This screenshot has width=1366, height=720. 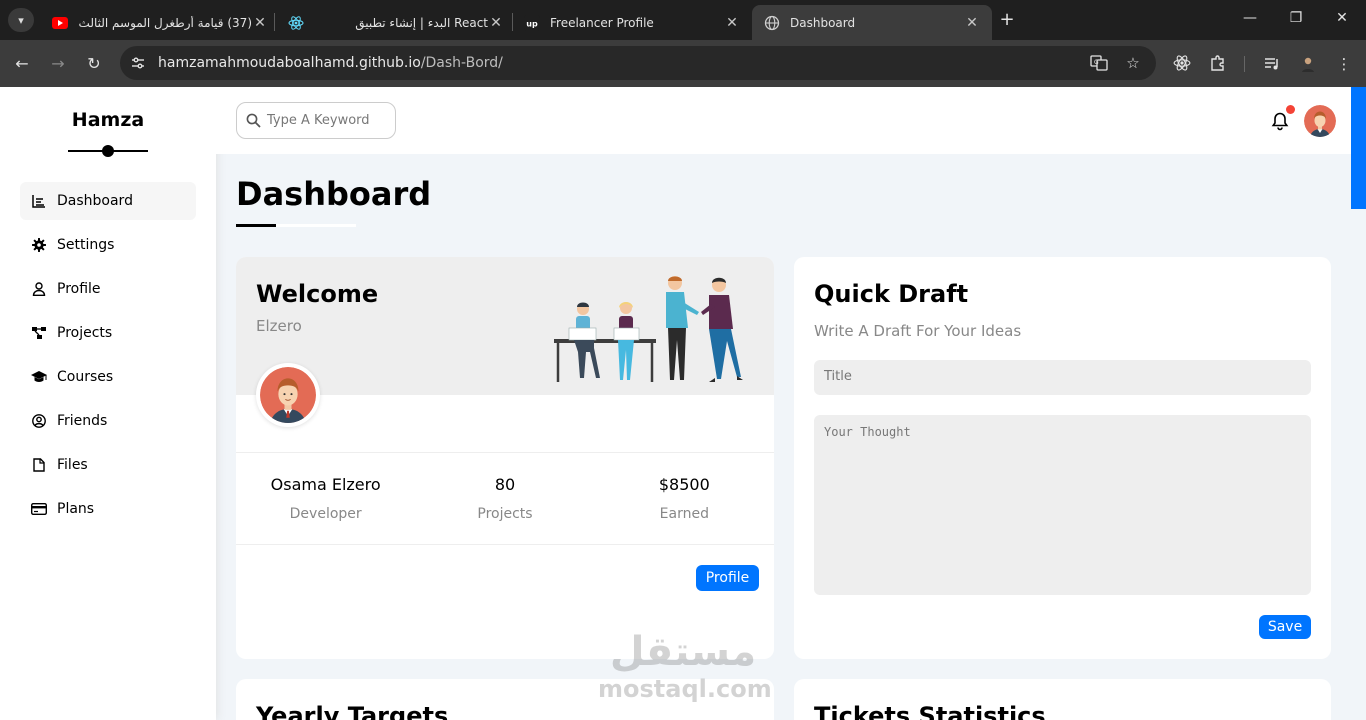 I want to click on sidebar-item-friends: Friends, so click(x=108, y=421).